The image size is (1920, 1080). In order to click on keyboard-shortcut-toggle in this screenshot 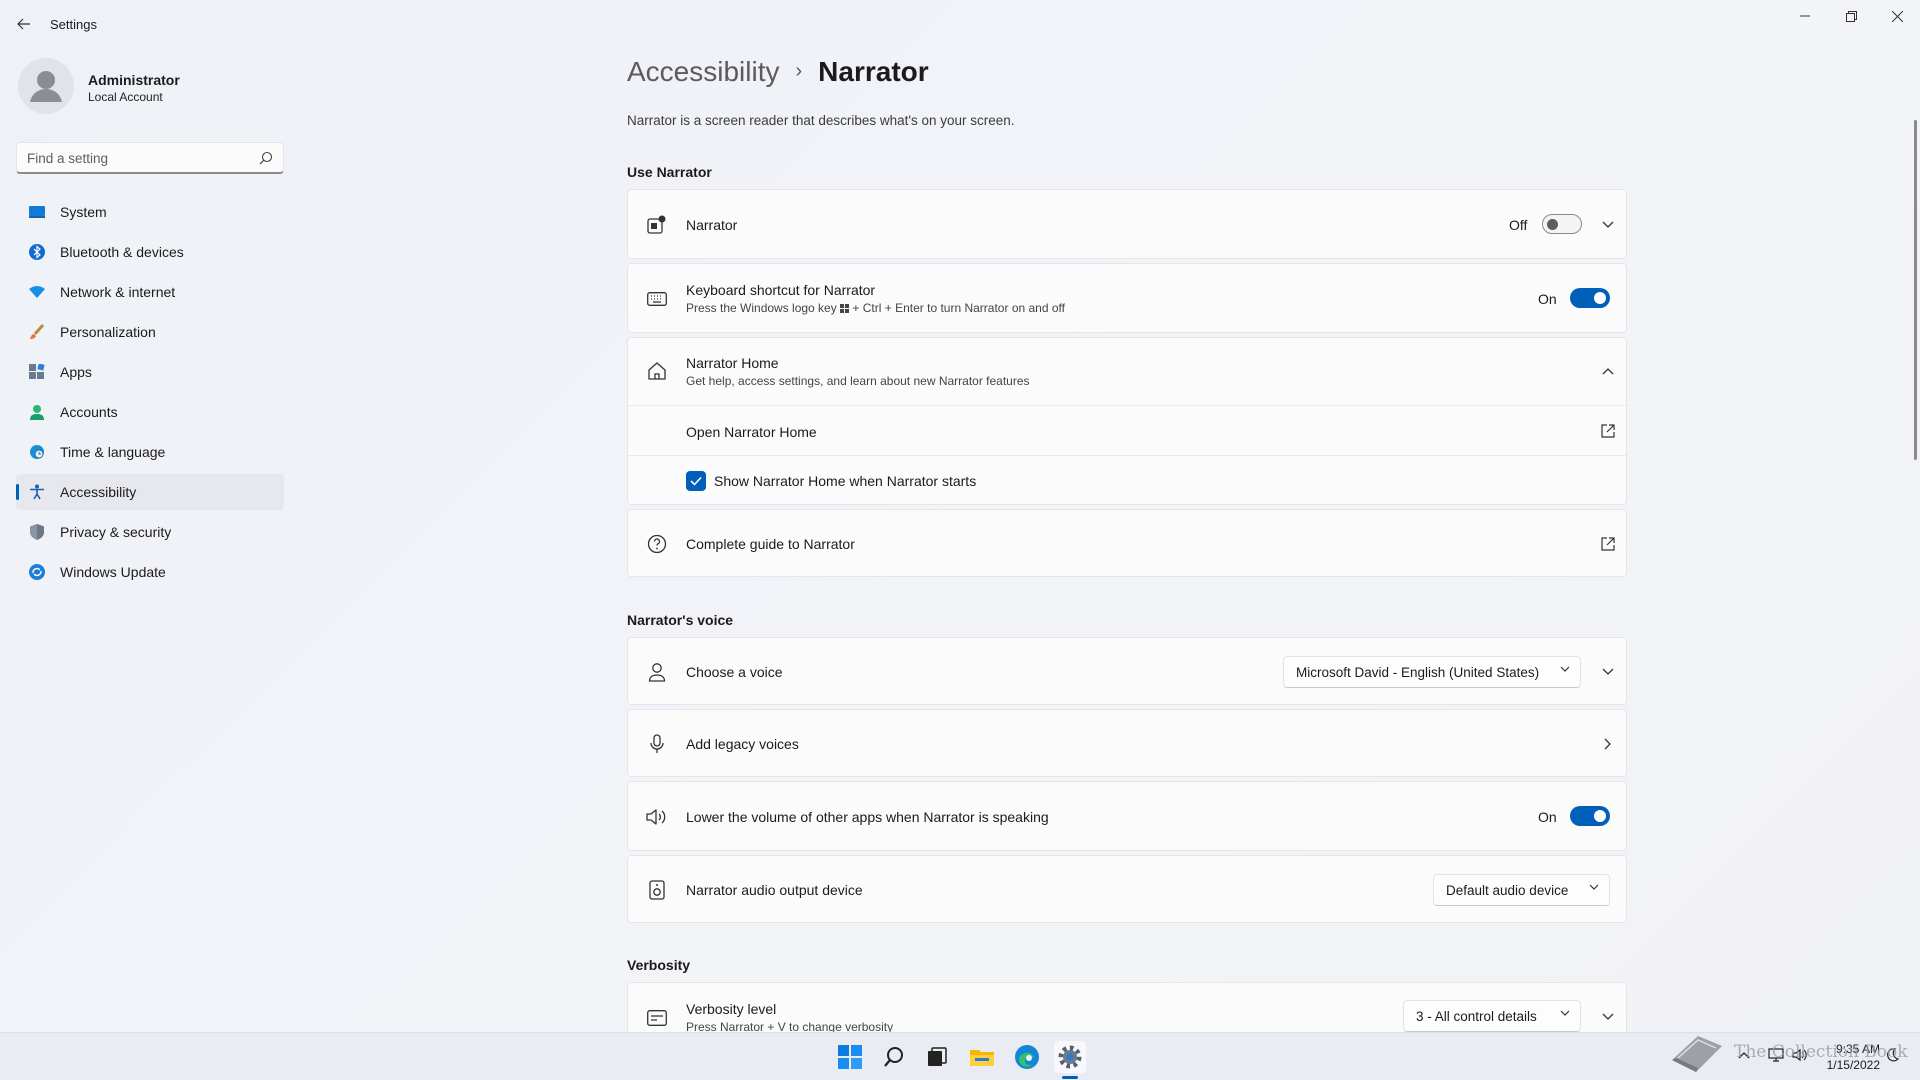, I will do `click(1590, 298)`.